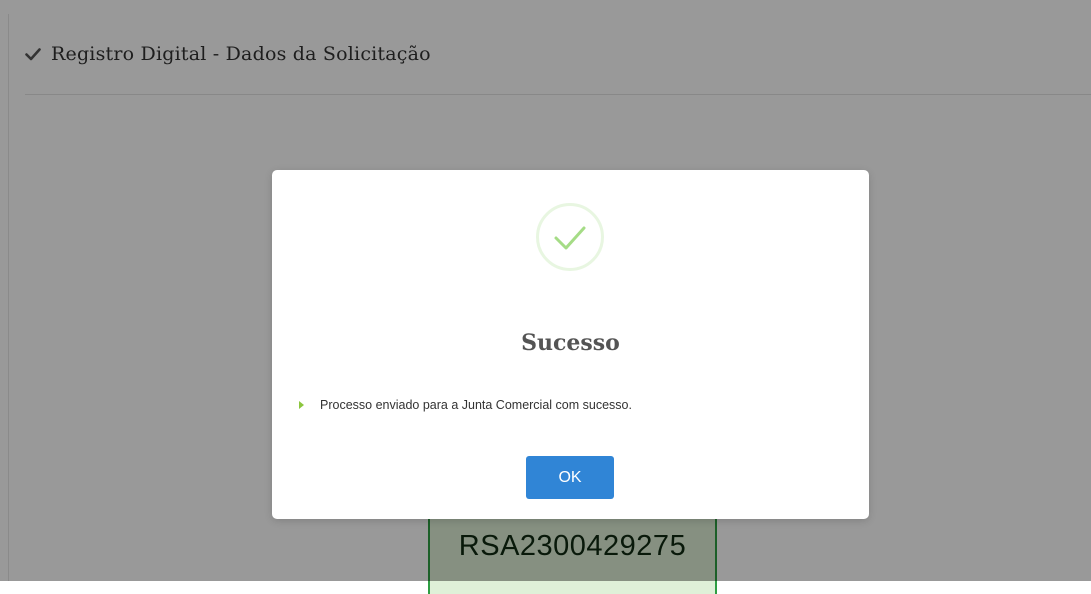 This screenshot has width=1091, height=594. Describe the element at coordinates (570, 237) in the screenshot. I see `success-check-icon` at that location.